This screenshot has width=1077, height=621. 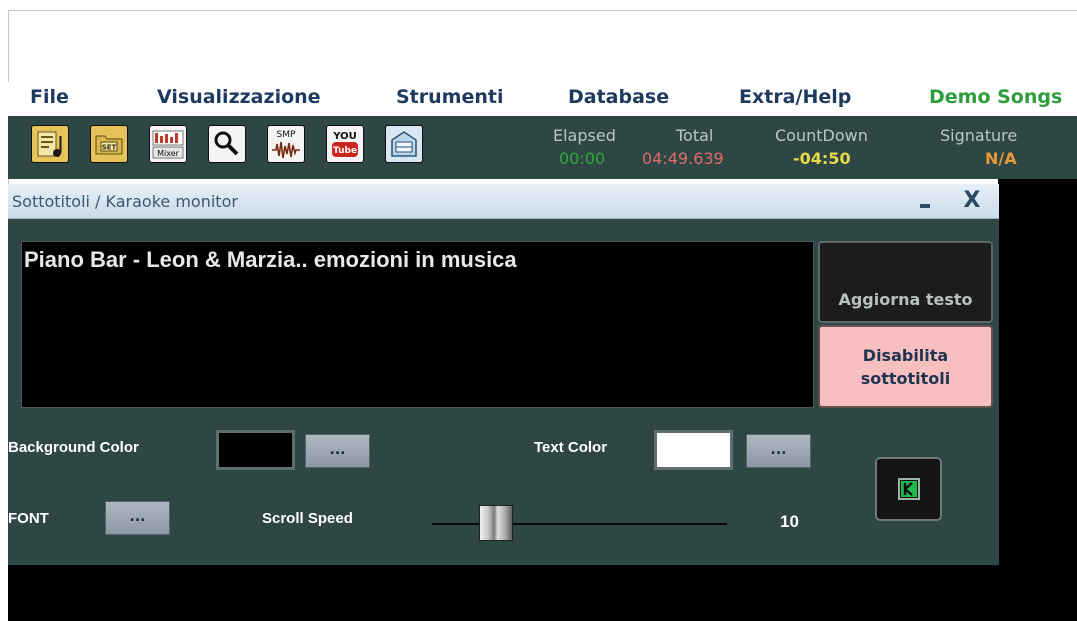 What do you see at coordinates (822, 158) in the screenshot?
I see `countdown-value: -04:50` at bounding box center [822, 158].